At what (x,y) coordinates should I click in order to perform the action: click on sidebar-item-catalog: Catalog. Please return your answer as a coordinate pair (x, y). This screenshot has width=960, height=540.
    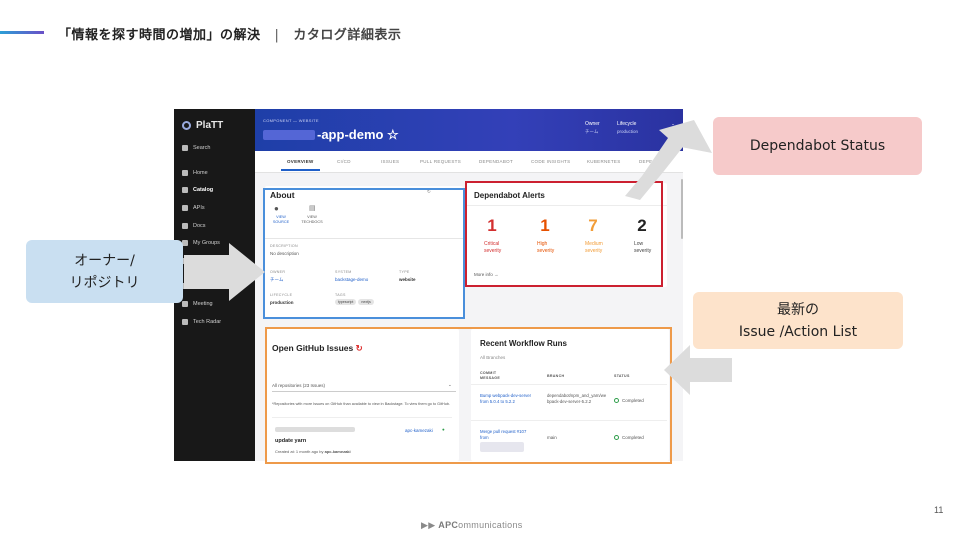
    Looking at the image, I should click on (197, 190).